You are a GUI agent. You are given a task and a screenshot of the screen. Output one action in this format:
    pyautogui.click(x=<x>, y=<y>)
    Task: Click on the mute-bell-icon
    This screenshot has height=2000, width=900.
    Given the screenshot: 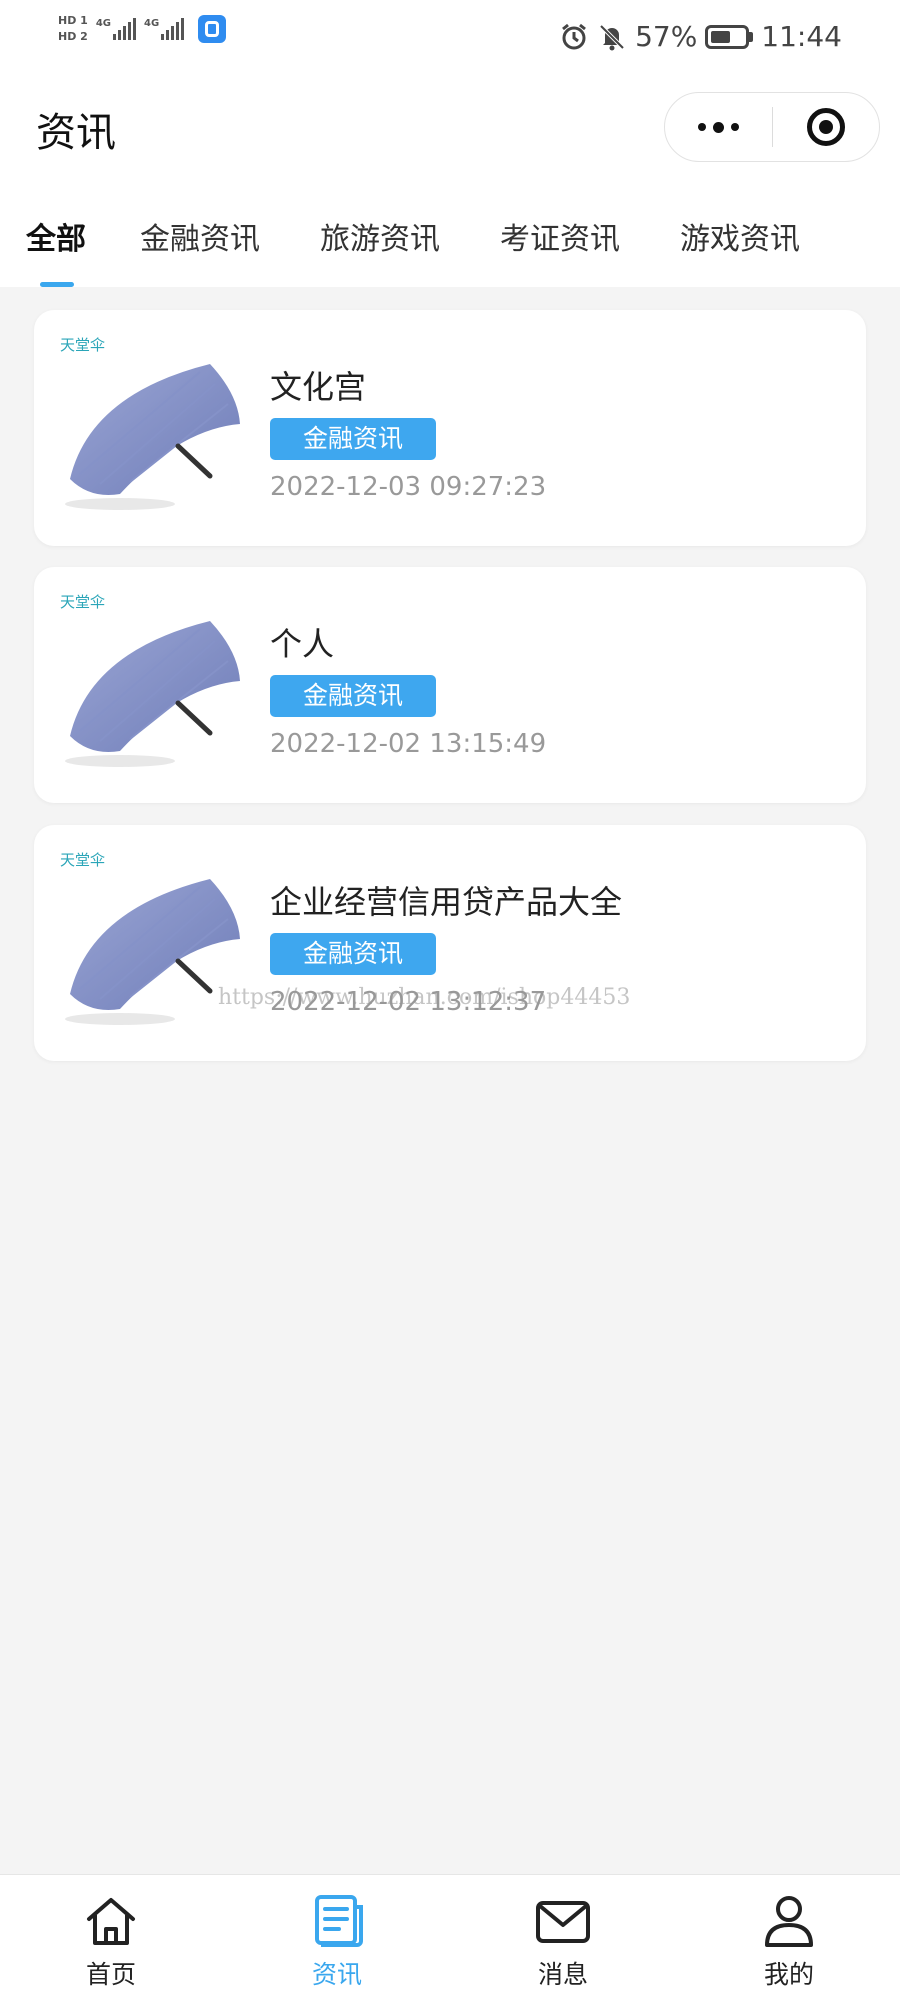 What is the action you would take?
    pyautogui.click(x=612, y=37)
    